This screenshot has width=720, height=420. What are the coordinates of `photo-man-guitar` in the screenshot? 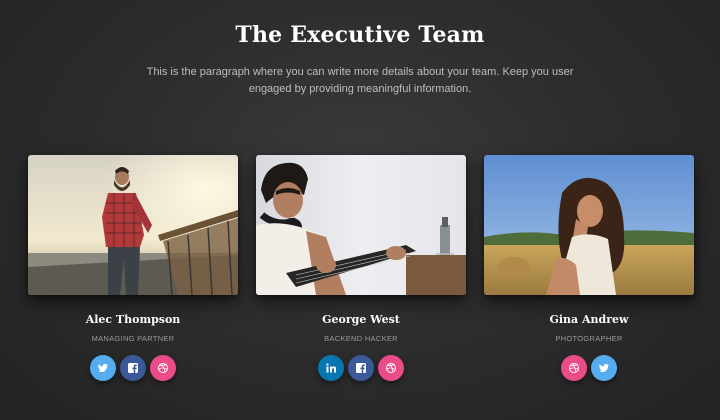 It's located at (361, 225).